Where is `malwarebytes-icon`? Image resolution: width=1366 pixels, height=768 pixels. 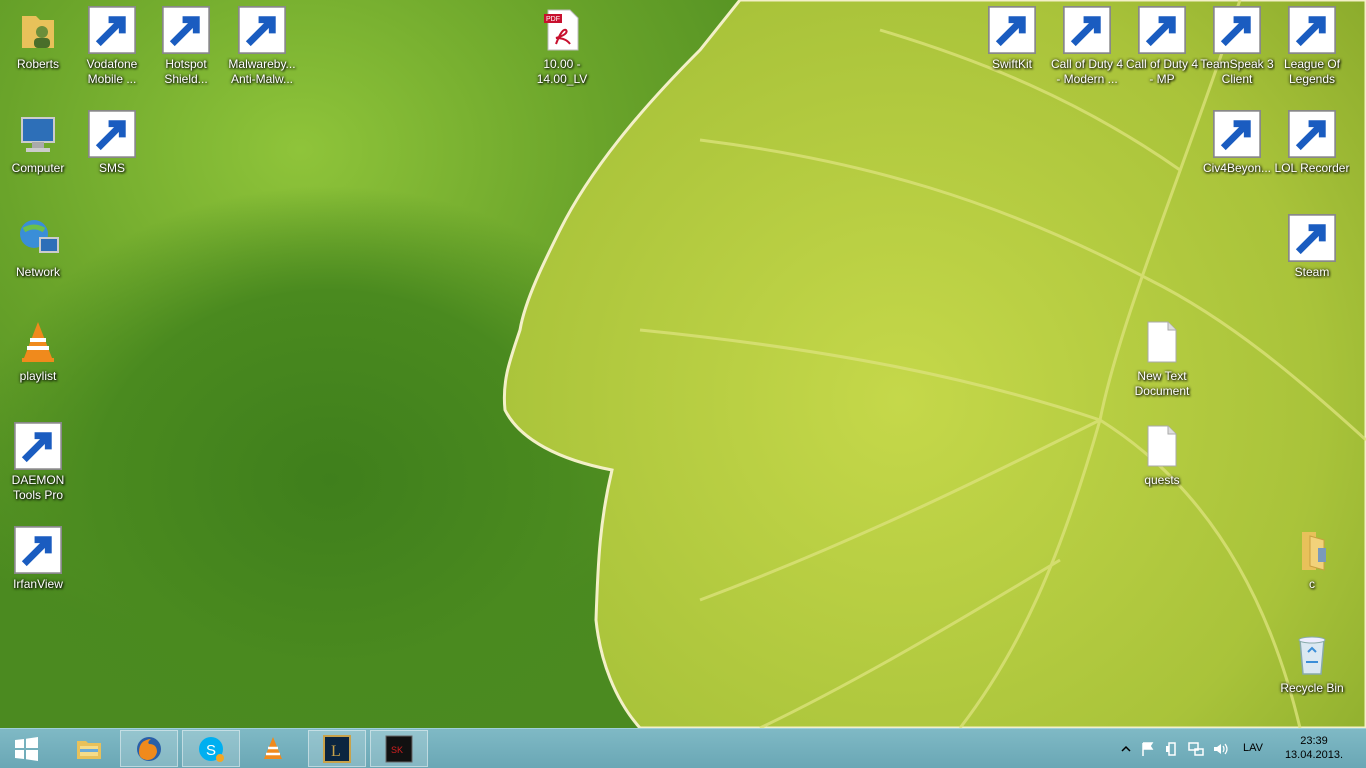
malwarebytes-icon is located at coordinates (262, 30).